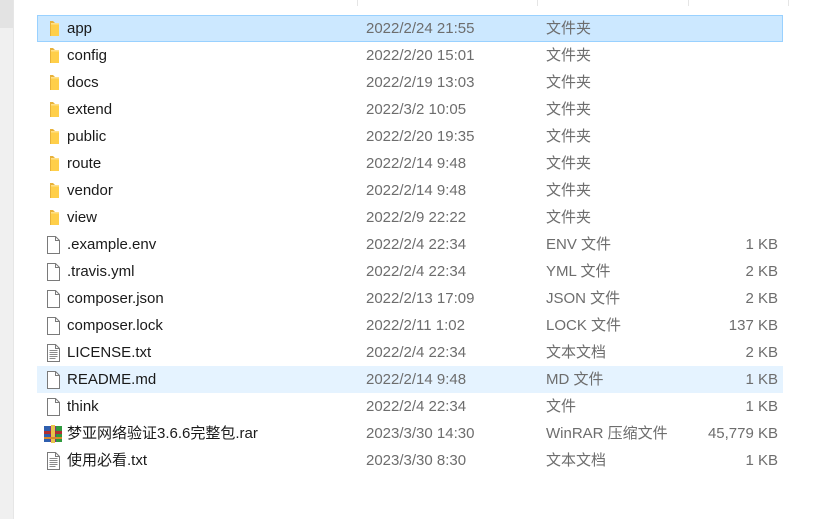 The height and width of the screenshot is (519, 839). I want to click on end-column-divider, so click(788, 3).